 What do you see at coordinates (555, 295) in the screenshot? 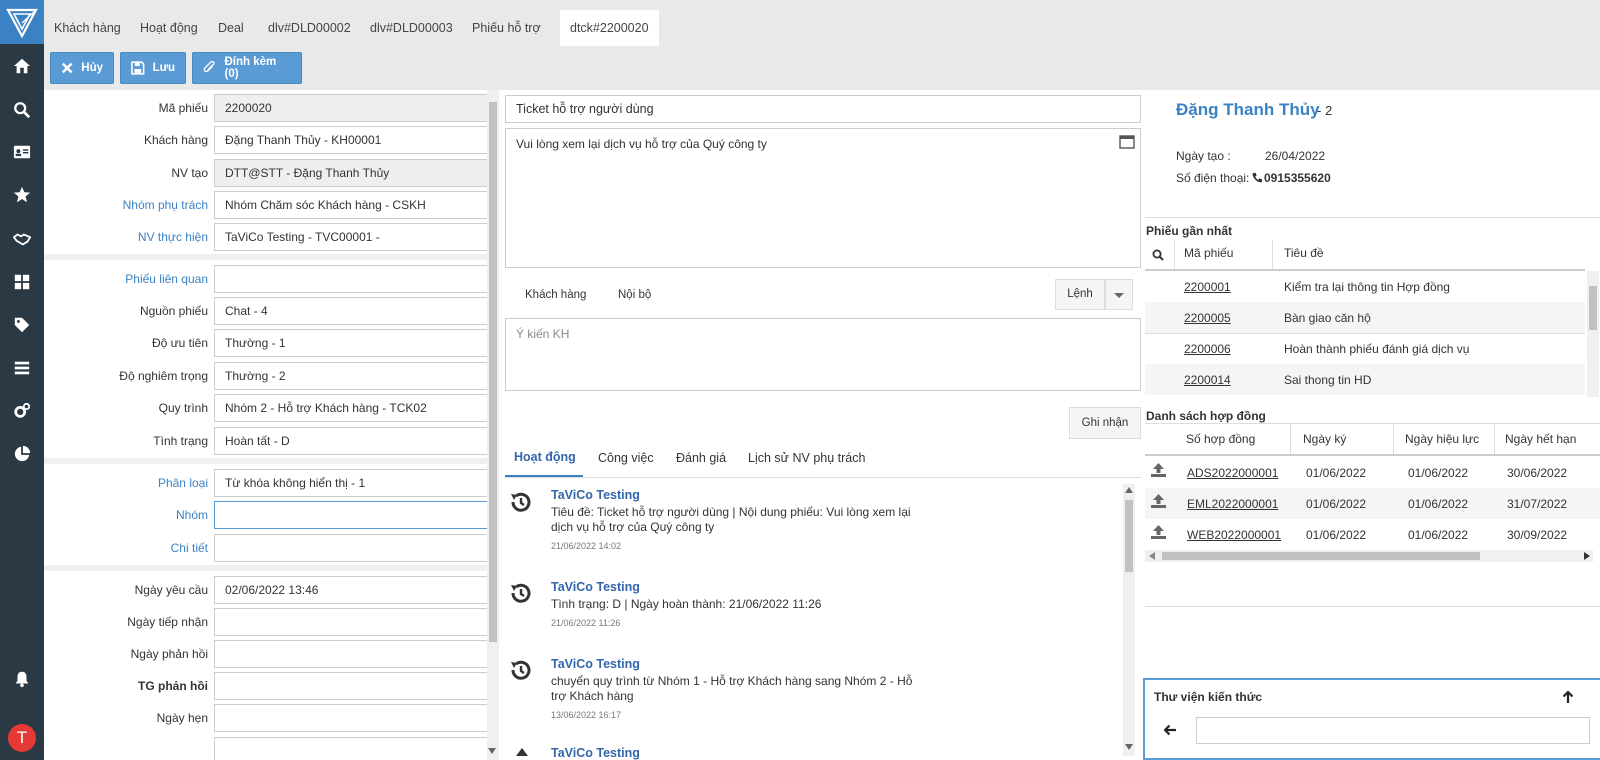
I see `tab-customer-comment: Khách hàng` at bounding box center [555, 295].